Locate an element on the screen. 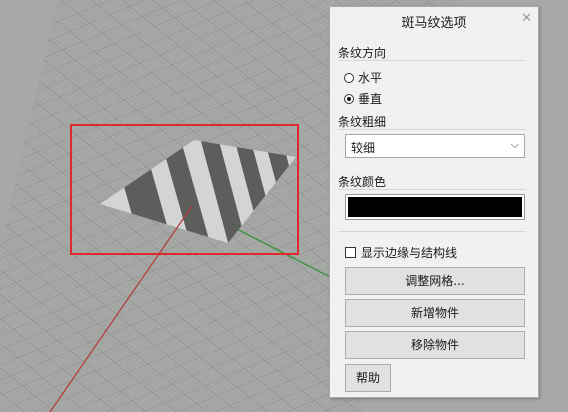 This screenshot has width=568, height=412. show-edges-checkbox-row: 显示边缘与结构线 is located at coordinates (401, 252).